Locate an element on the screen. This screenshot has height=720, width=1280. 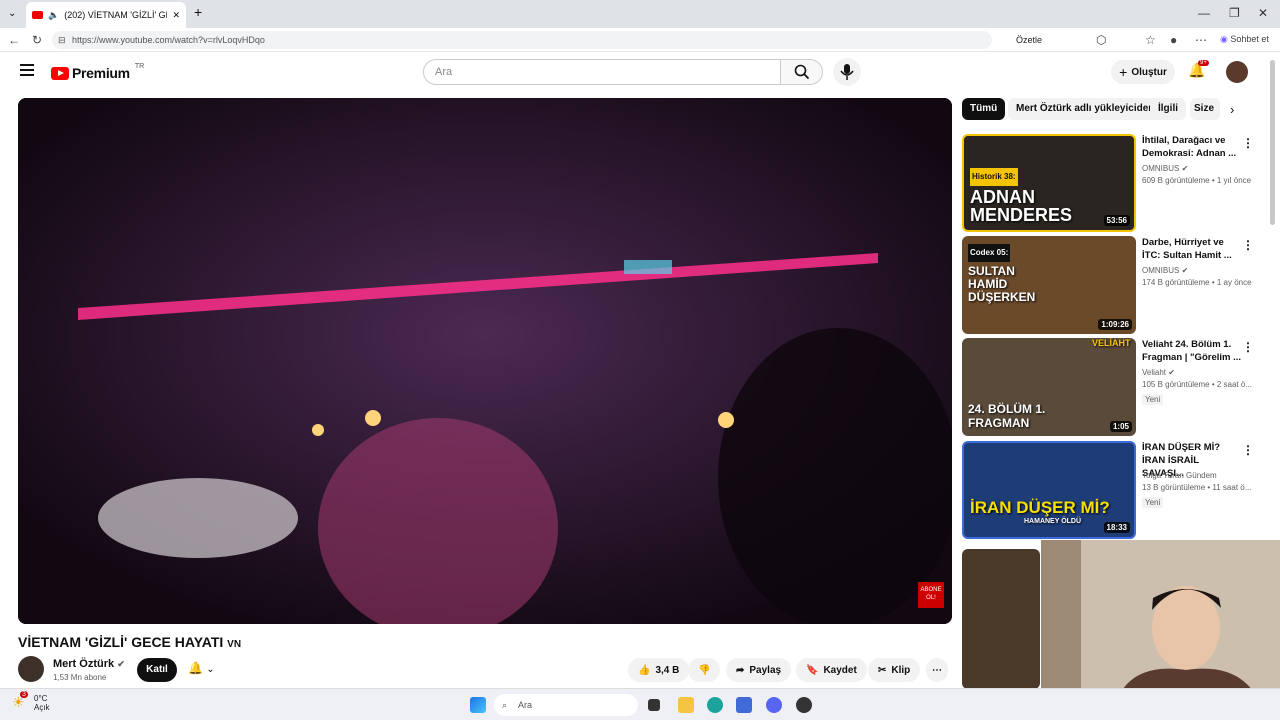
summarize-label: Özetle is located at coordinates (1029, 40).